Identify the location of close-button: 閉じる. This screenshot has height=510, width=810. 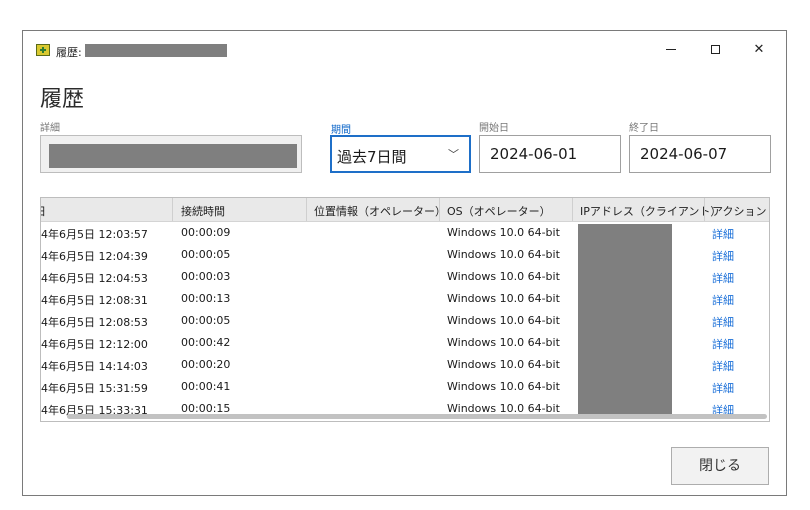
(720, 466).